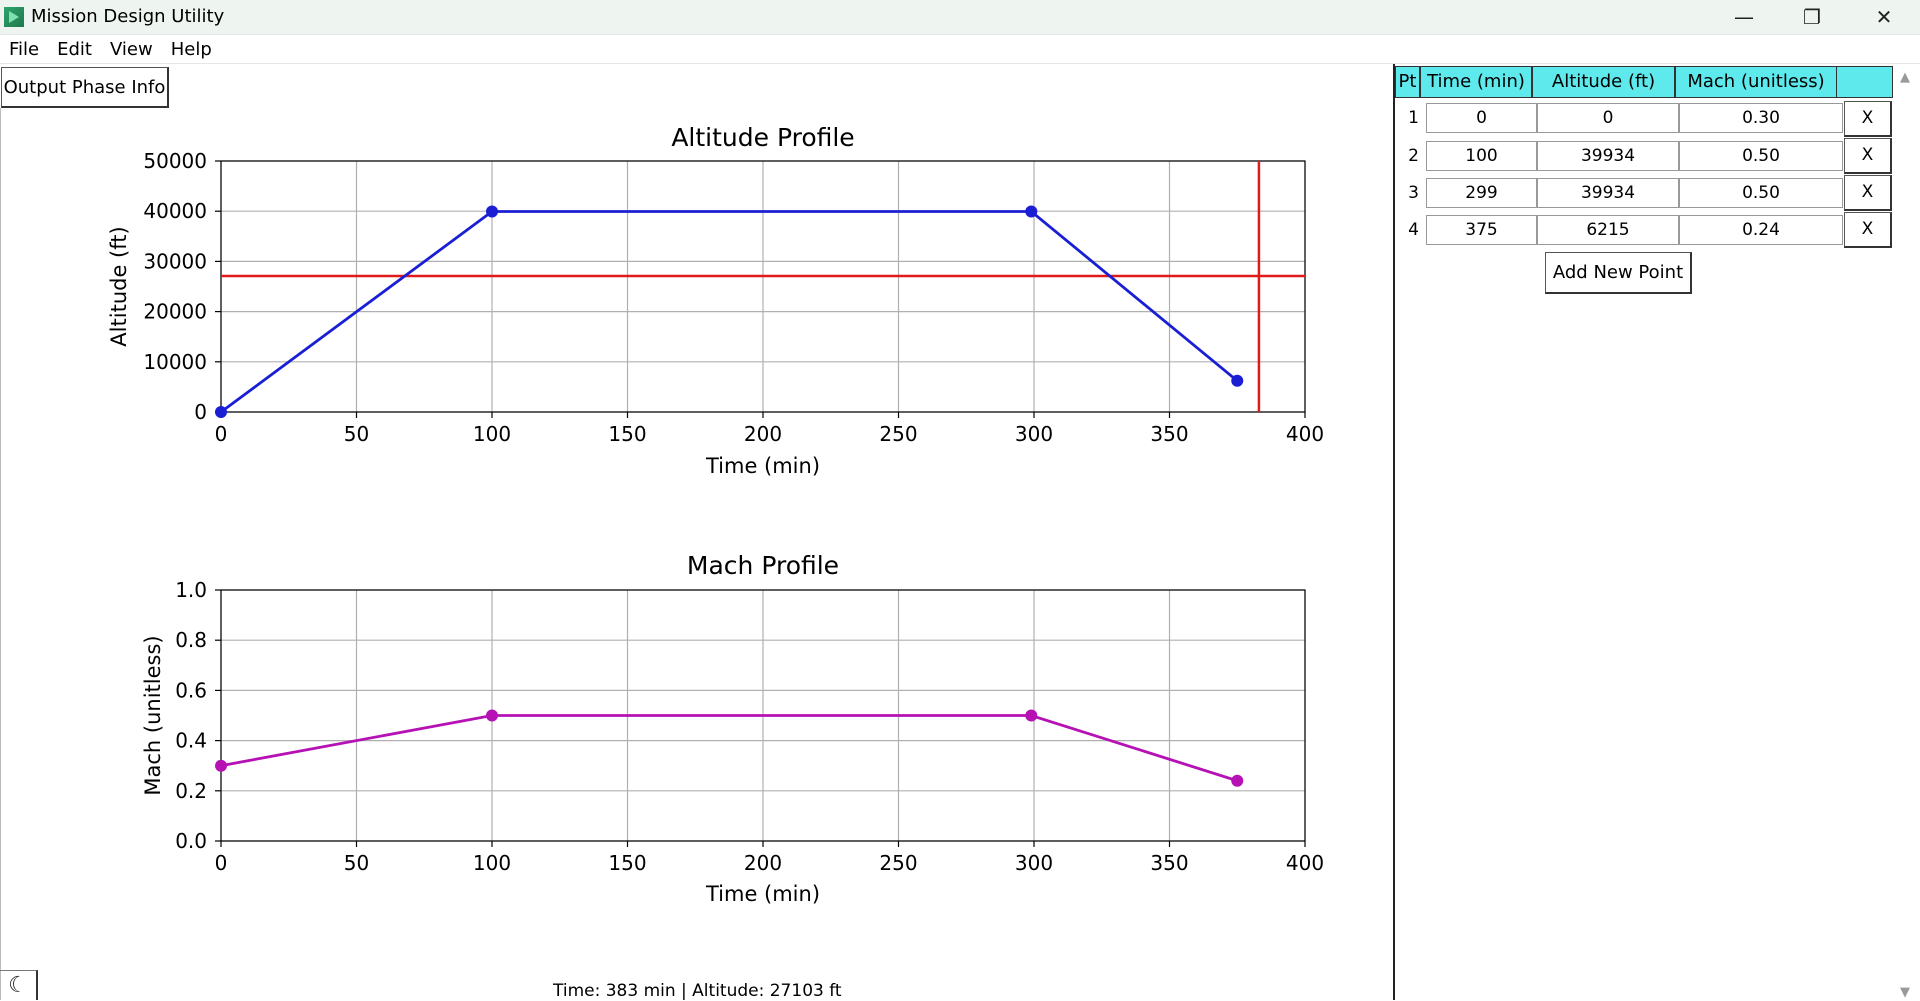 This screenshot has width=1920, height=1001. What do you see at coordinates (898, 863) in the screenshot?
I see `mach-xtick-label-5: 250` at bounding box center [898, 863].